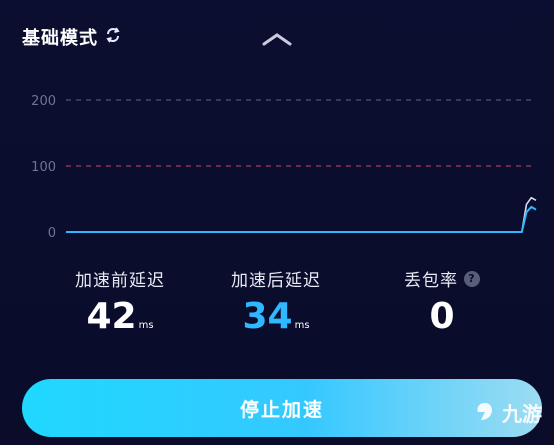  Describe the element at coordinates (111, 316) in the screenshot. I see `latency-before-number: 42` at that location.